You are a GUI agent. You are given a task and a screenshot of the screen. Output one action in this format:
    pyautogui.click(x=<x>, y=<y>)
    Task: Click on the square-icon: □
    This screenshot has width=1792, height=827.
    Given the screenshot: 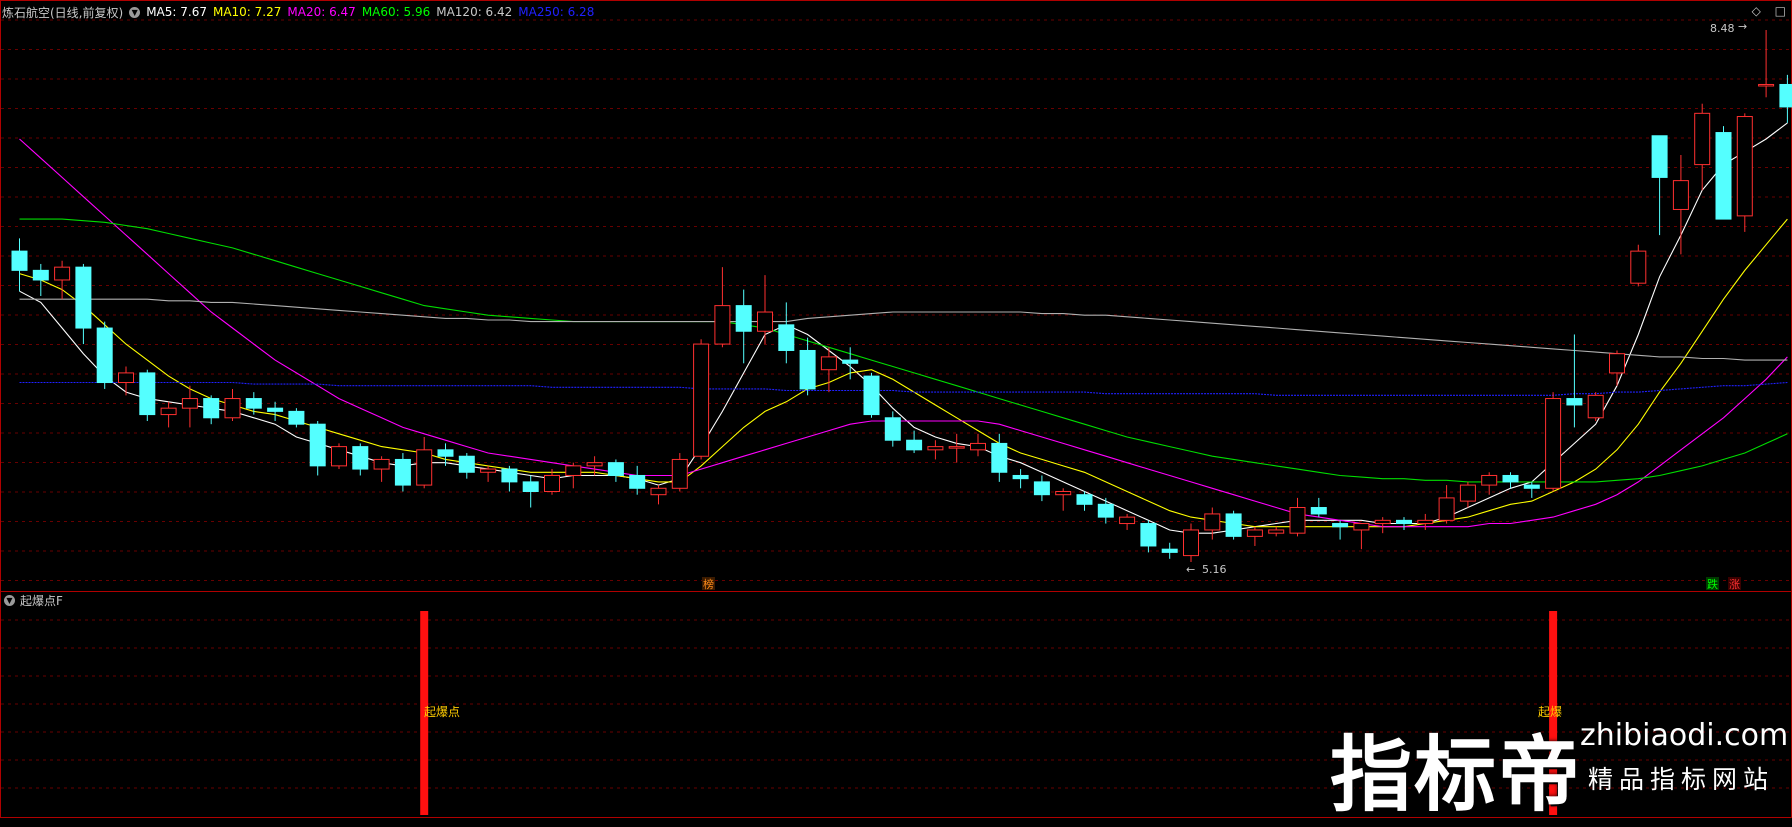 What is the action you would take?
    pyautogui.click(x=1780, y=11)
    